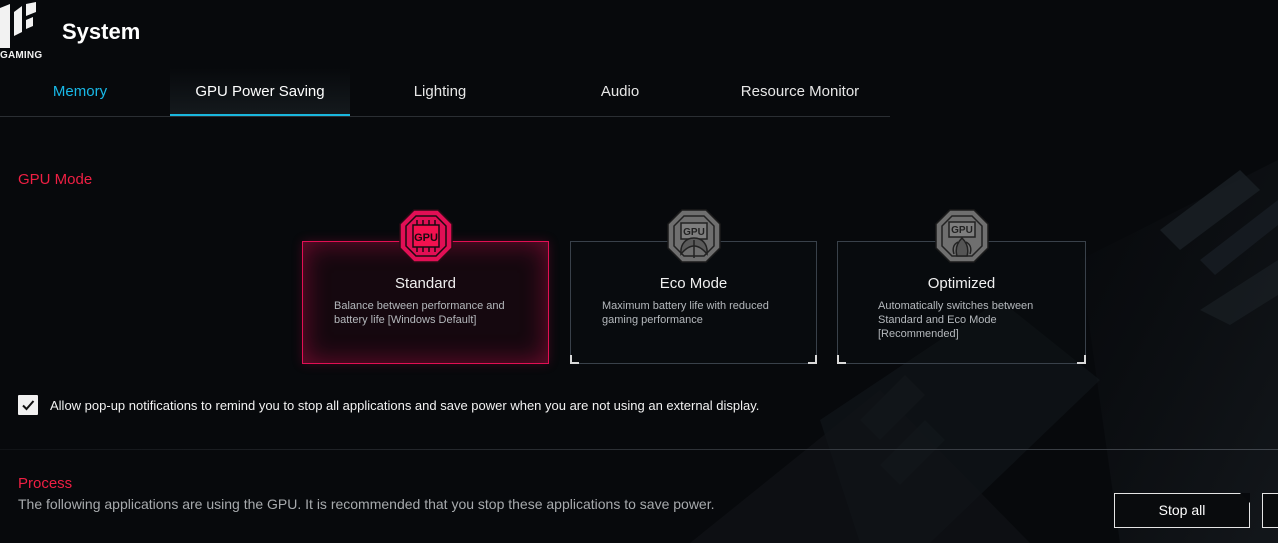  What do you see at coordinates (21, 55) in the screenshot?
I see `logo-text: GAMING` at bounding box center [21, 55].